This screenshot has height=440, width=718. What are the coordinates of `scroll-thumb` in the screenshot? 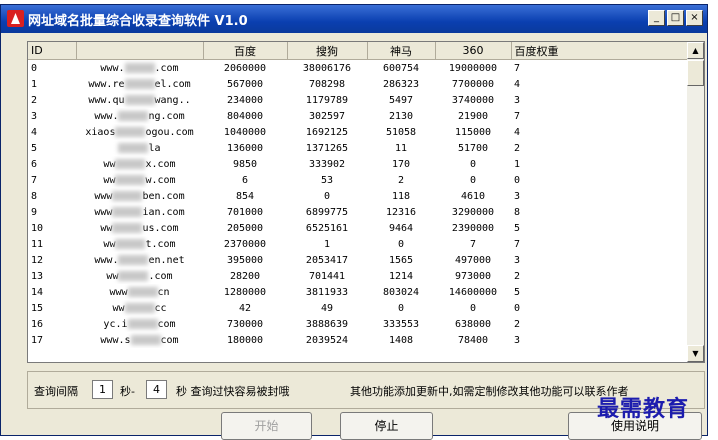 It's located at (695, 73).